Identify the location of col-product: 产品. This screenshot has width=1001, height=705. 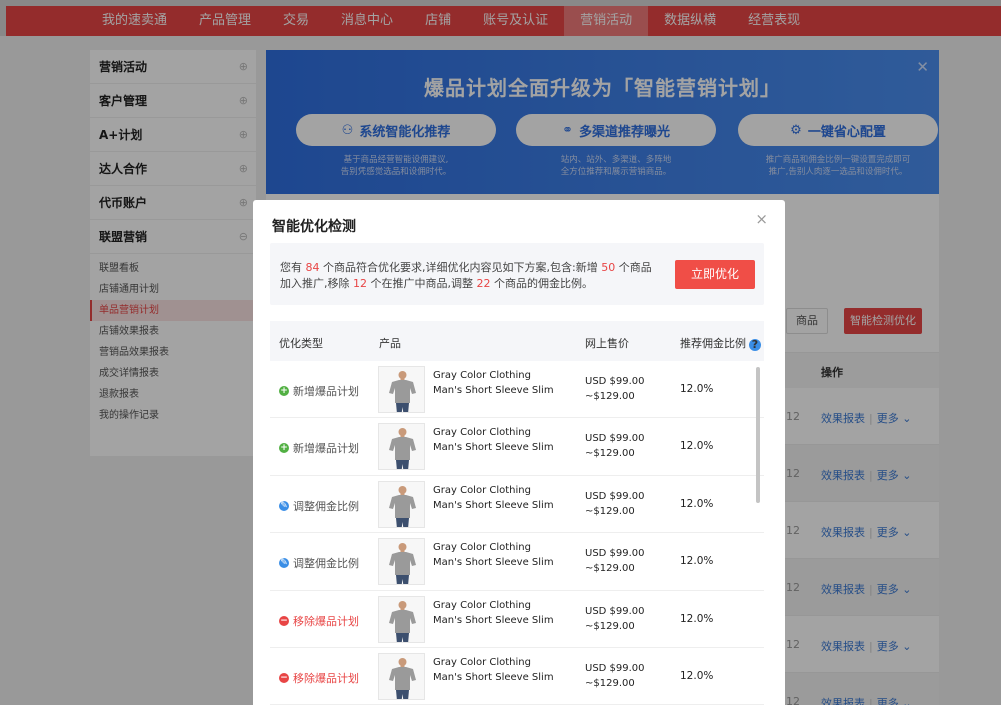
(390, 343).